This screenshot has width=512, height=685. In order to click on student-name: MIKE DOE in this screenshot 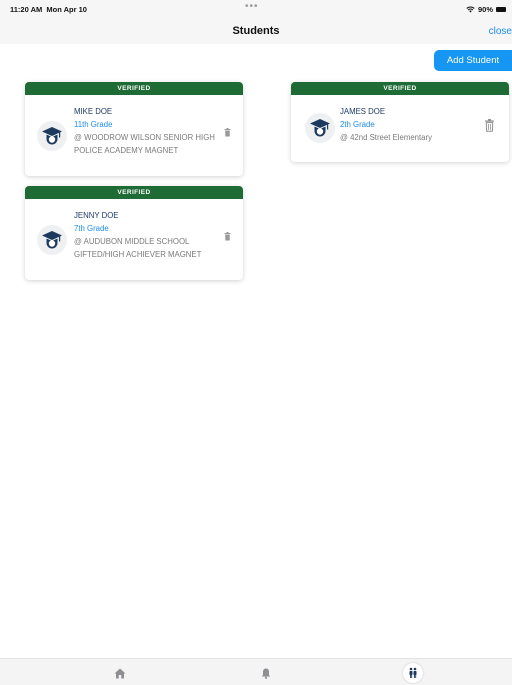, I will do `click(93, 111)`.